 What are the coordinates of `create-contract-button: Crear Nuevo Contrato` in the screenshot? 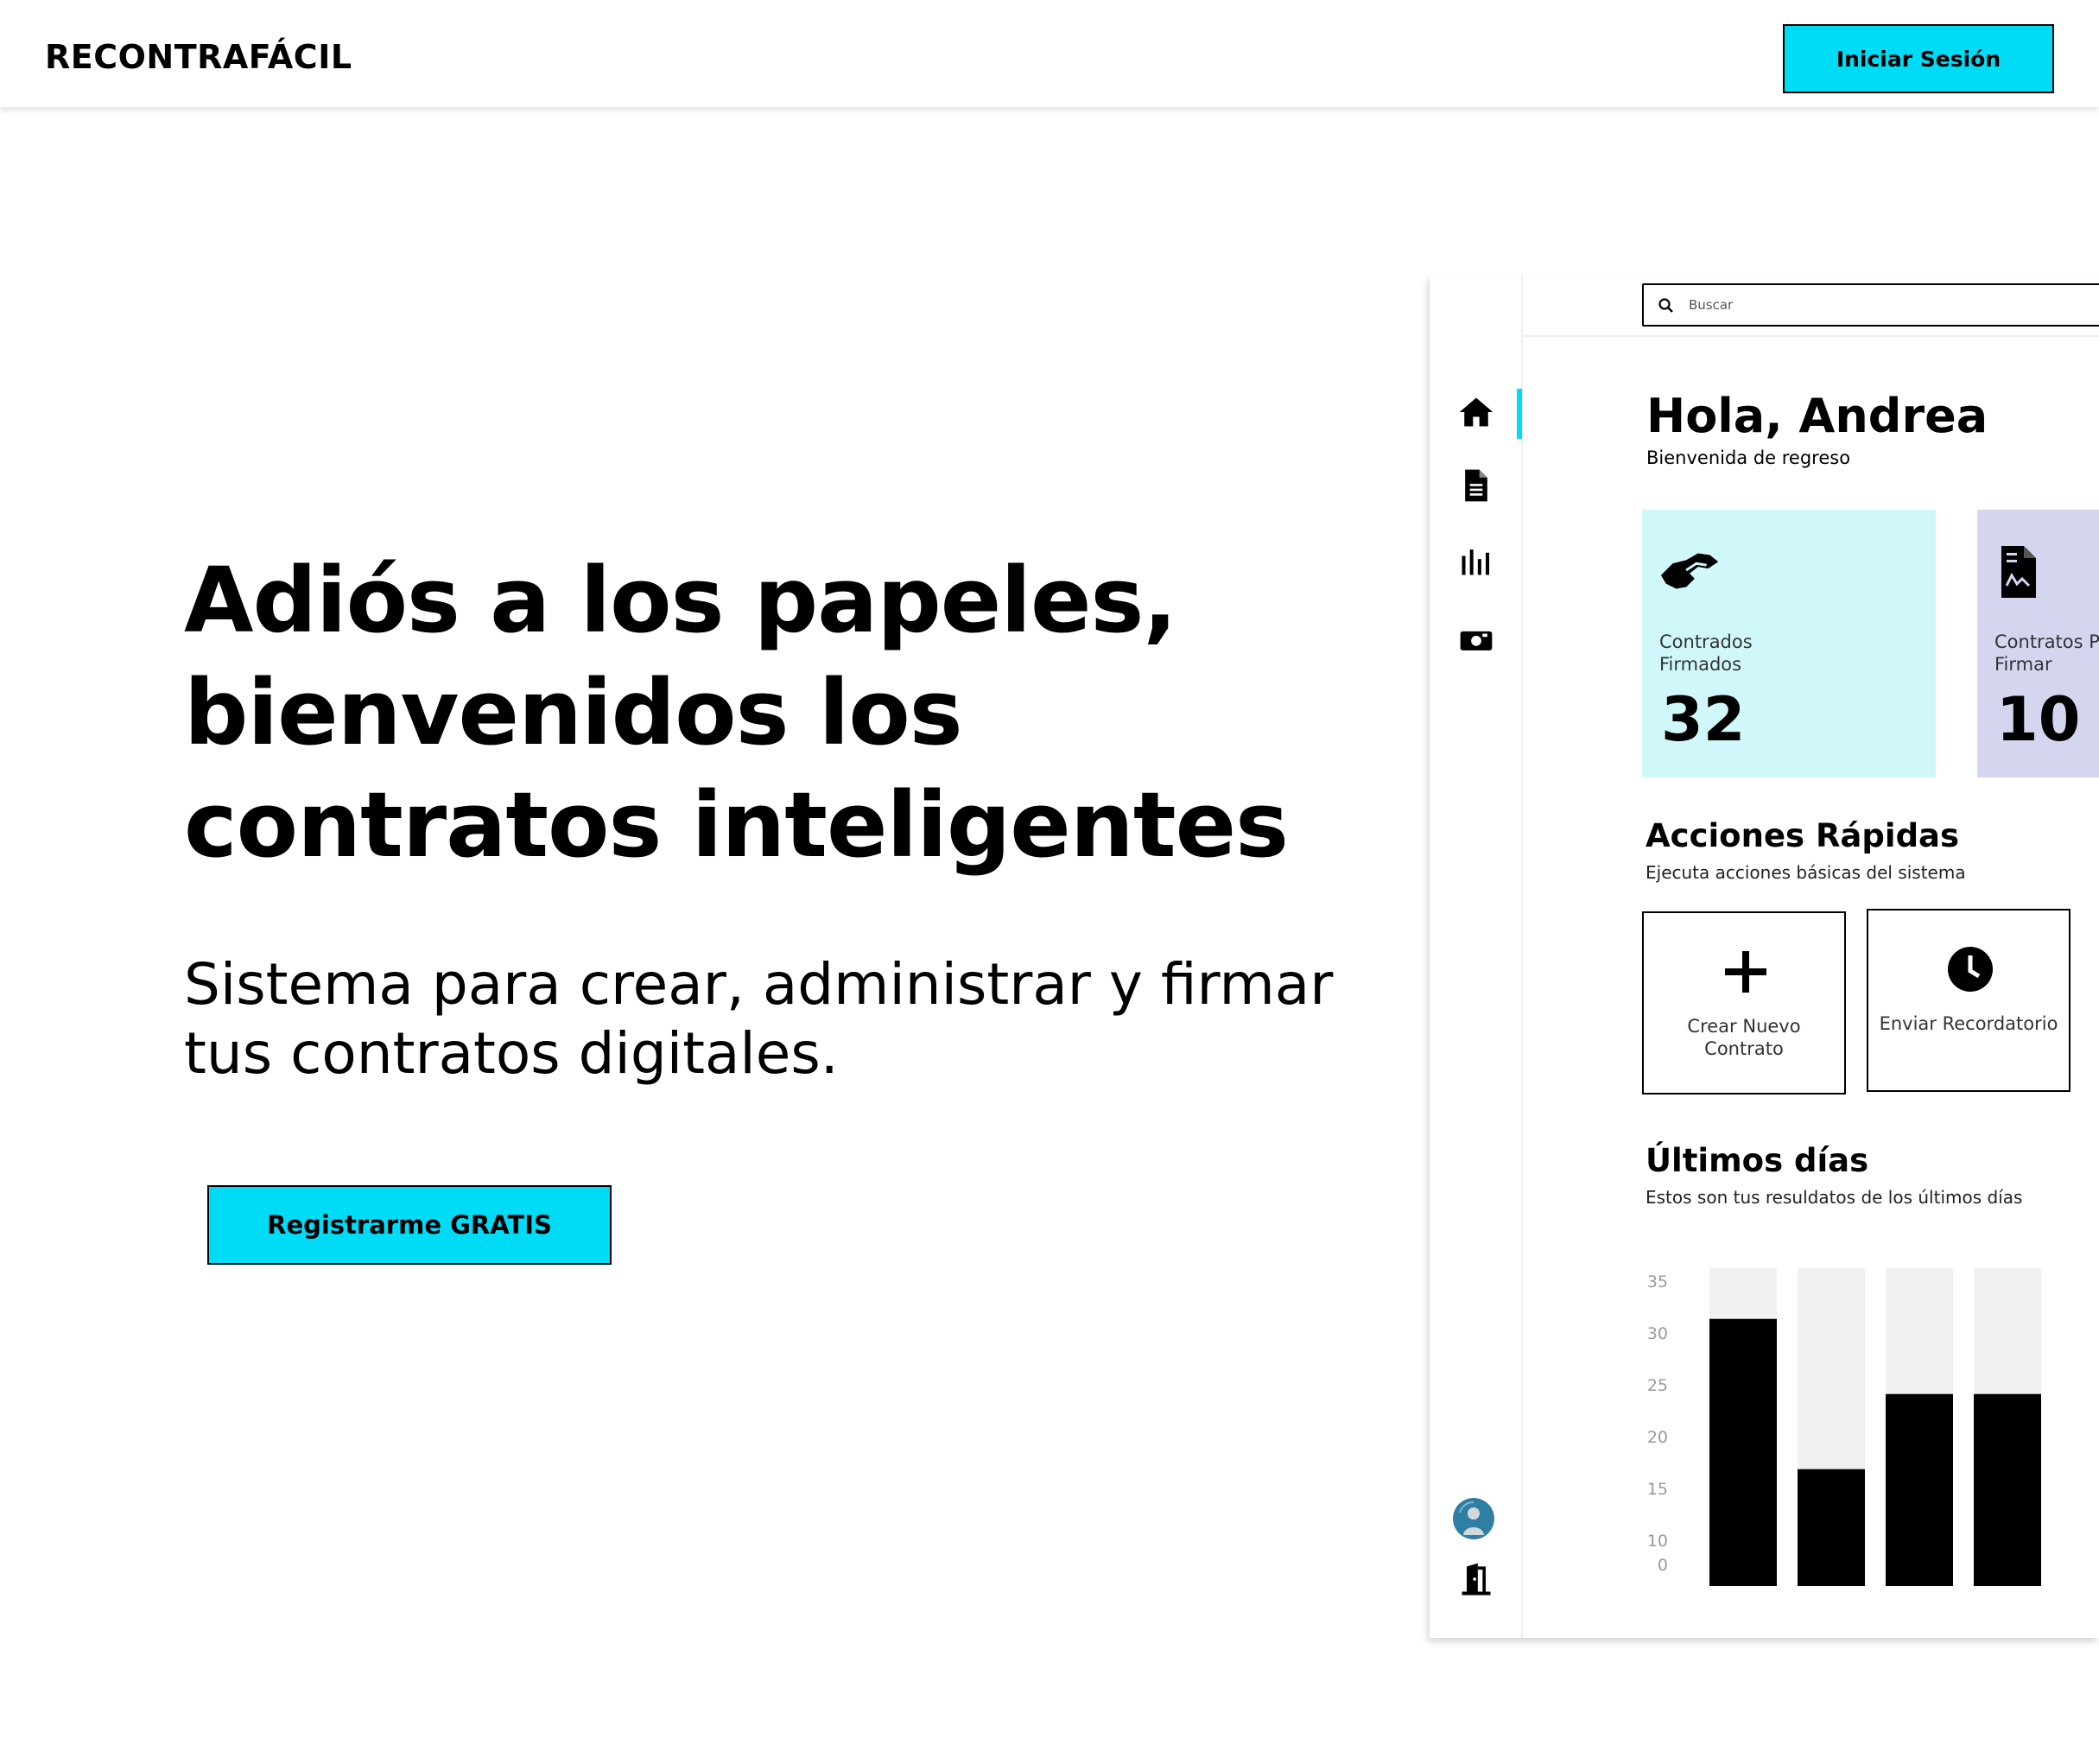 It's located at (1744, 1003).